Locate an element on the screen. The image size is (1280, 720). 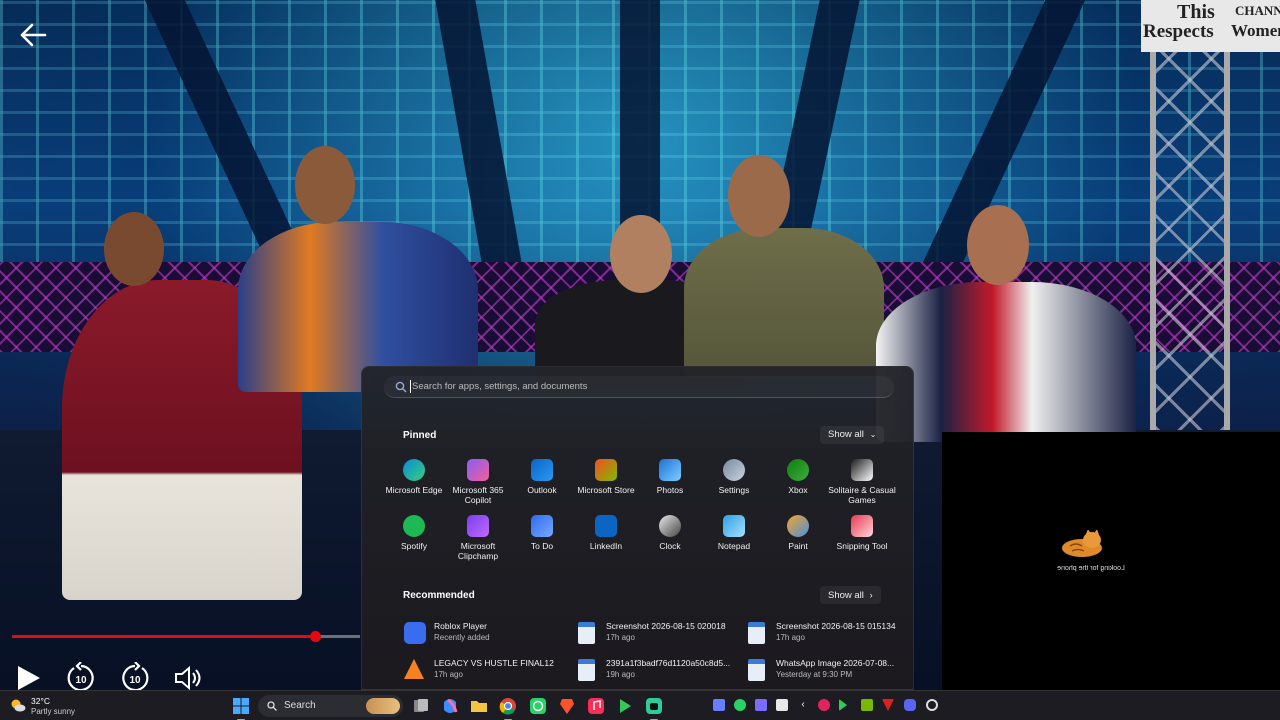
recommended-item-name: Screenshot 2026-08-15 015134 is located at coordinates (836, 626).